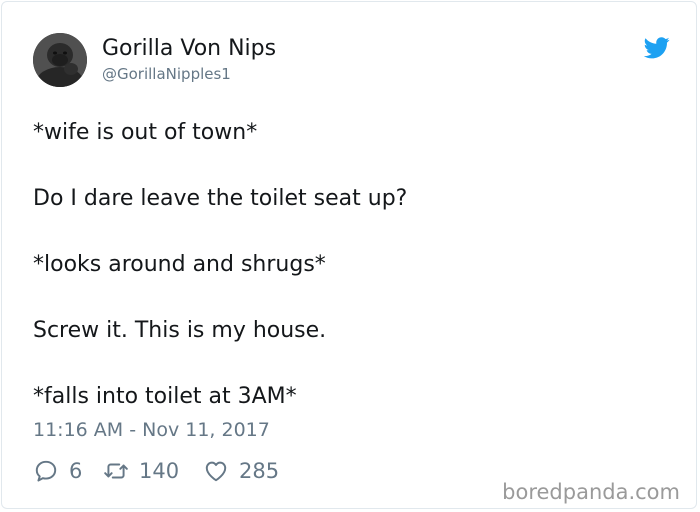 This screenshot has width=700, height=512. Describe the element at coordinates (57, 471) in the screenshot. I see `reply-button: 6` at that location.